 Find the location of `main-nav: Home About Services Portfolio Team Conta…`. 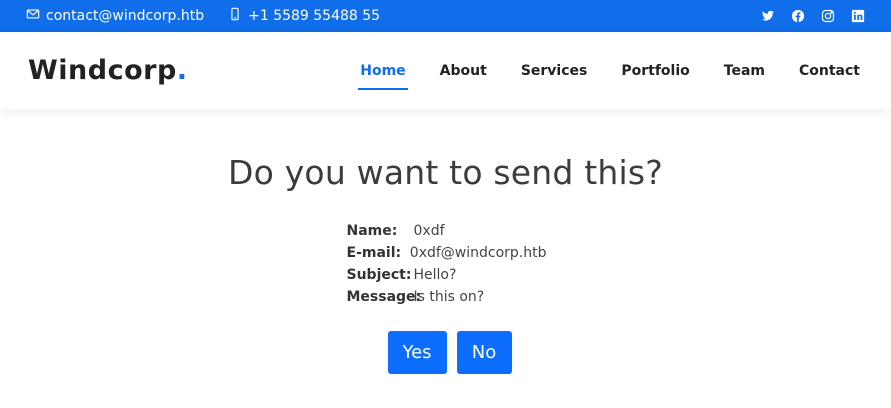

main-nav: Home About Services Portfolio Team Conta… is located at coordinates (610, 72).